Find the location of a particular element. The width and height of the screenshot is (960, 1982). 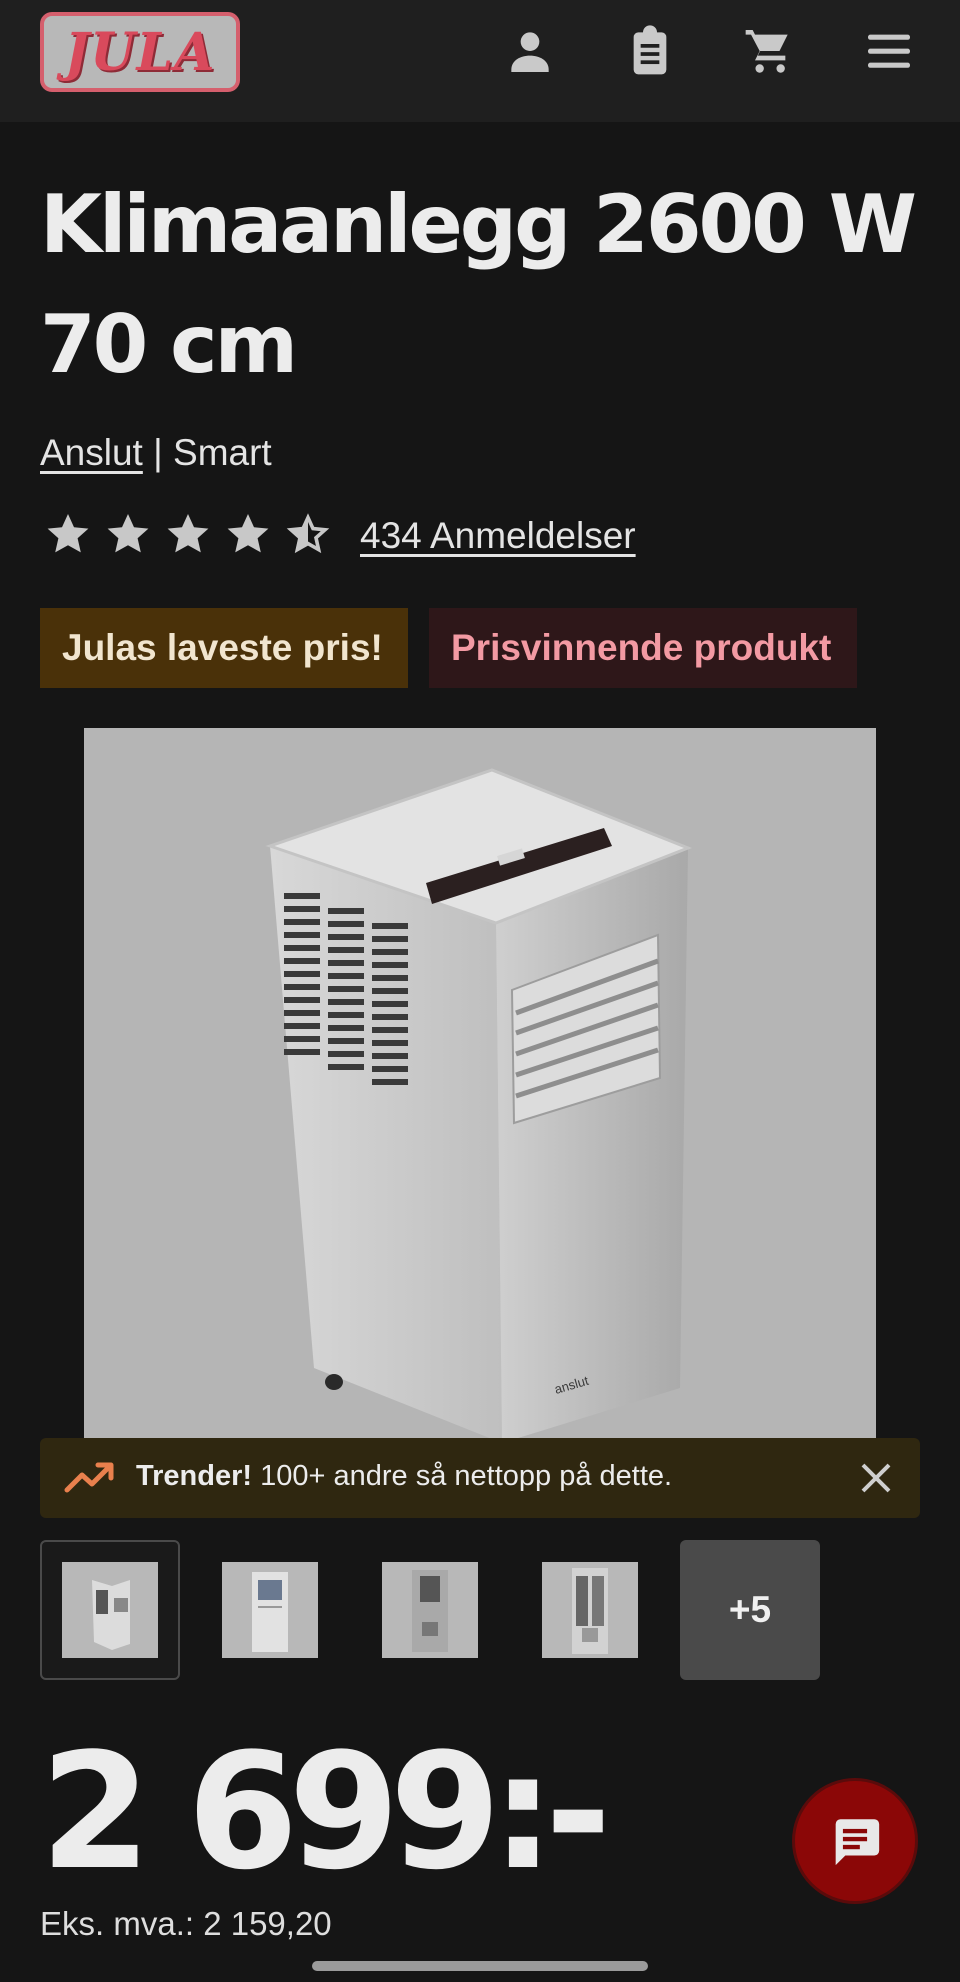

chat-button is located at coordinates (855, 1841).